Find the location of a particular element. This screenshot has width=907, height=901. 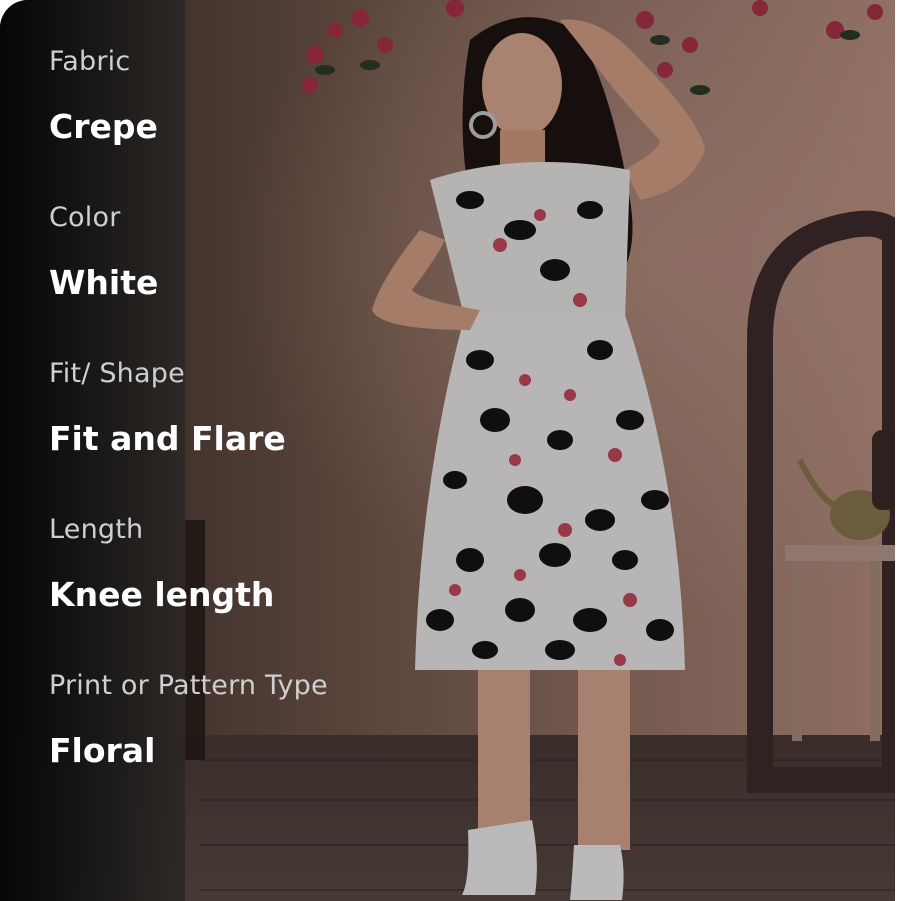

attribute-label: Print or Pattern Type is located at coordinates (188, 685).